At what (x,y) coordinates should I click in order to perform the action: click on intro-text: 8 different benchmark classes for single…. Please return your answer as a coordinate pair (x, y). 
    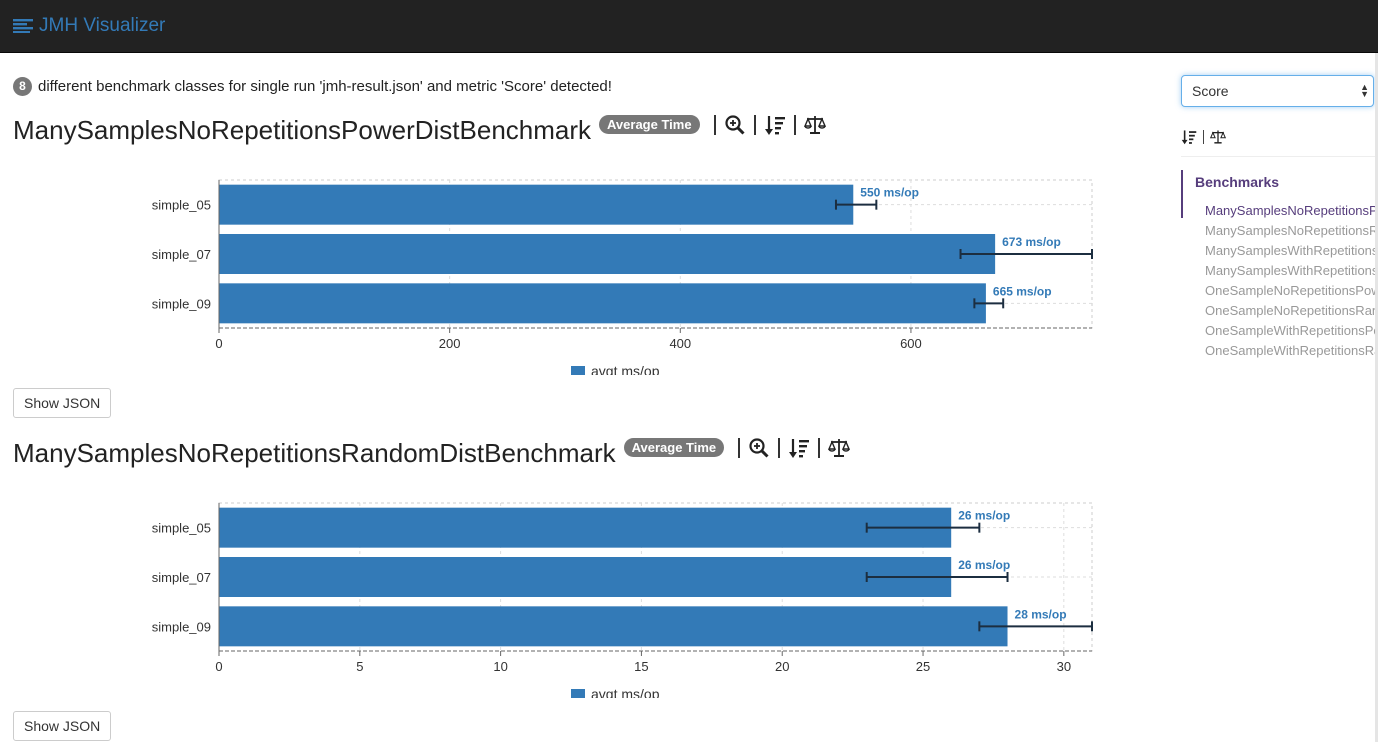
    Looking at the image, I should click on (312, 86).